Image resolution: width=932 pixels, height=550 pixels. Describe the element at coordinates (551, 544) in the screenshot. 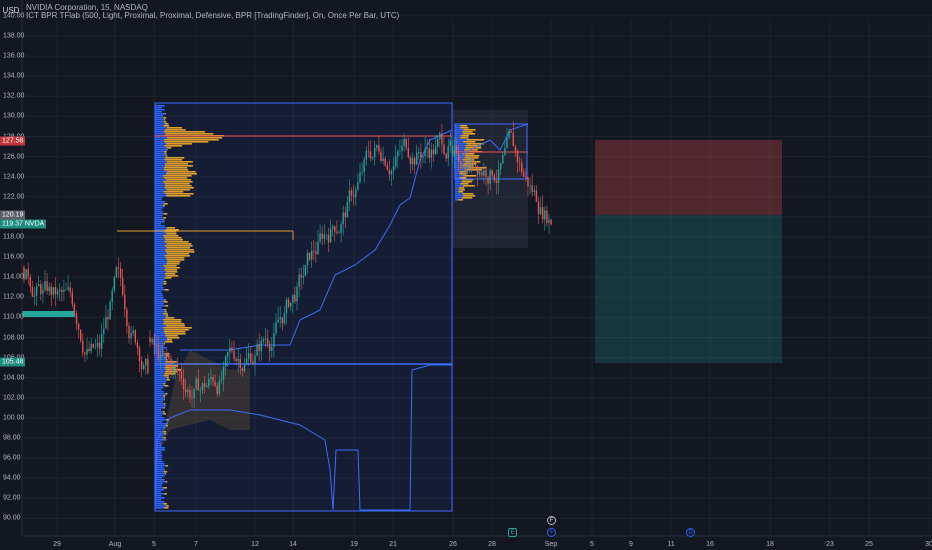

I see `time-tick-label: Sep` at that location.